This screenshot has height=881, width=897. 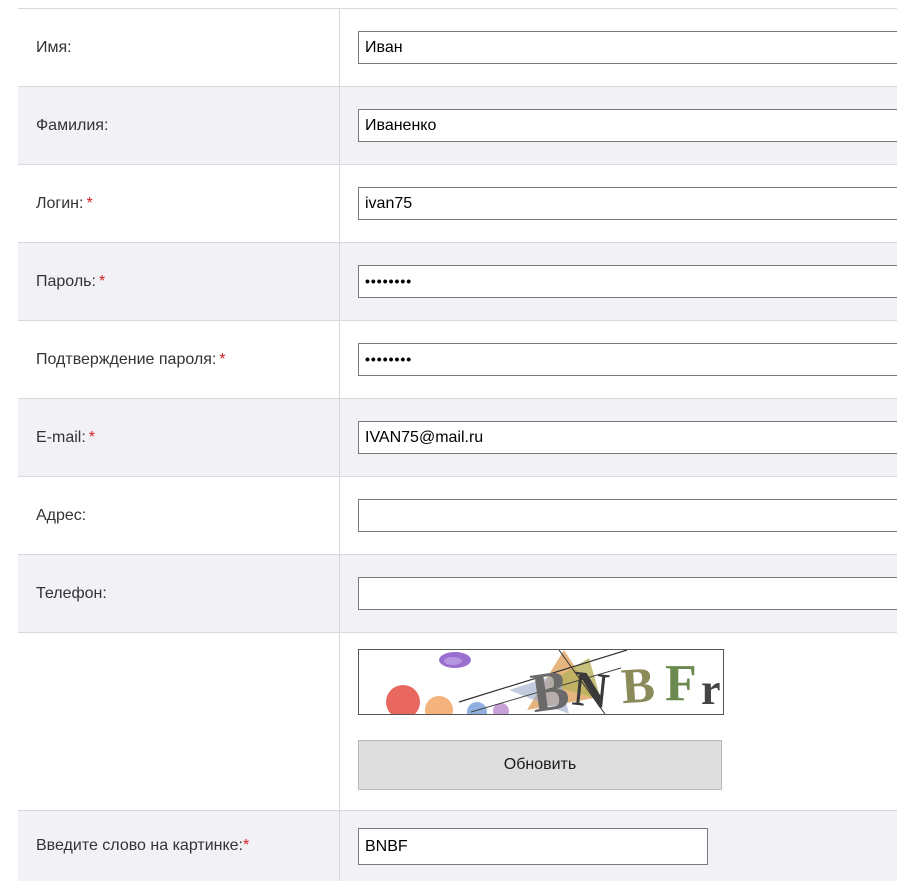 What do you see at coordinates (72, 125) in the screenshot?
I see `last-name-label-text: Фамилия:` at bounding box center [72, 125].